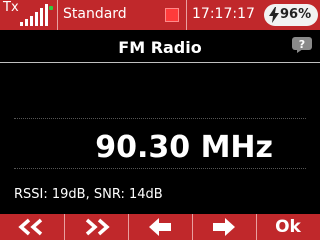 The width and height of the screenshot is (320, 240). What do you see at coordinates (27, 15) in the screenshot?
I see `tx-signal-indicator: Tx` at bounding box center [27, 15].